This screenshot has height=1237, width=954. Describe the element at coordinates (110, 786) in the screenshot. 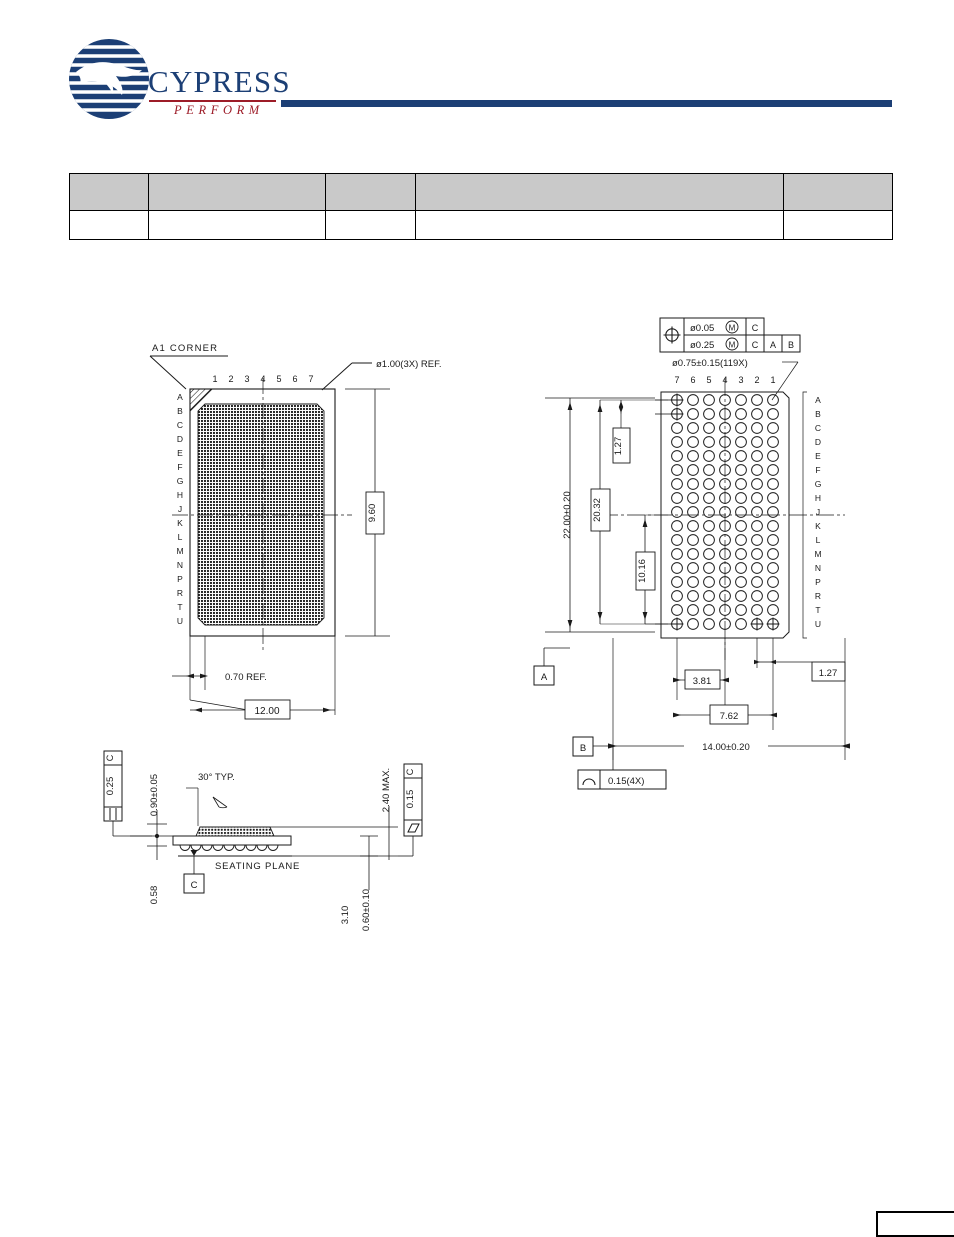

I see `parallelism-value: 0.25` at that location.